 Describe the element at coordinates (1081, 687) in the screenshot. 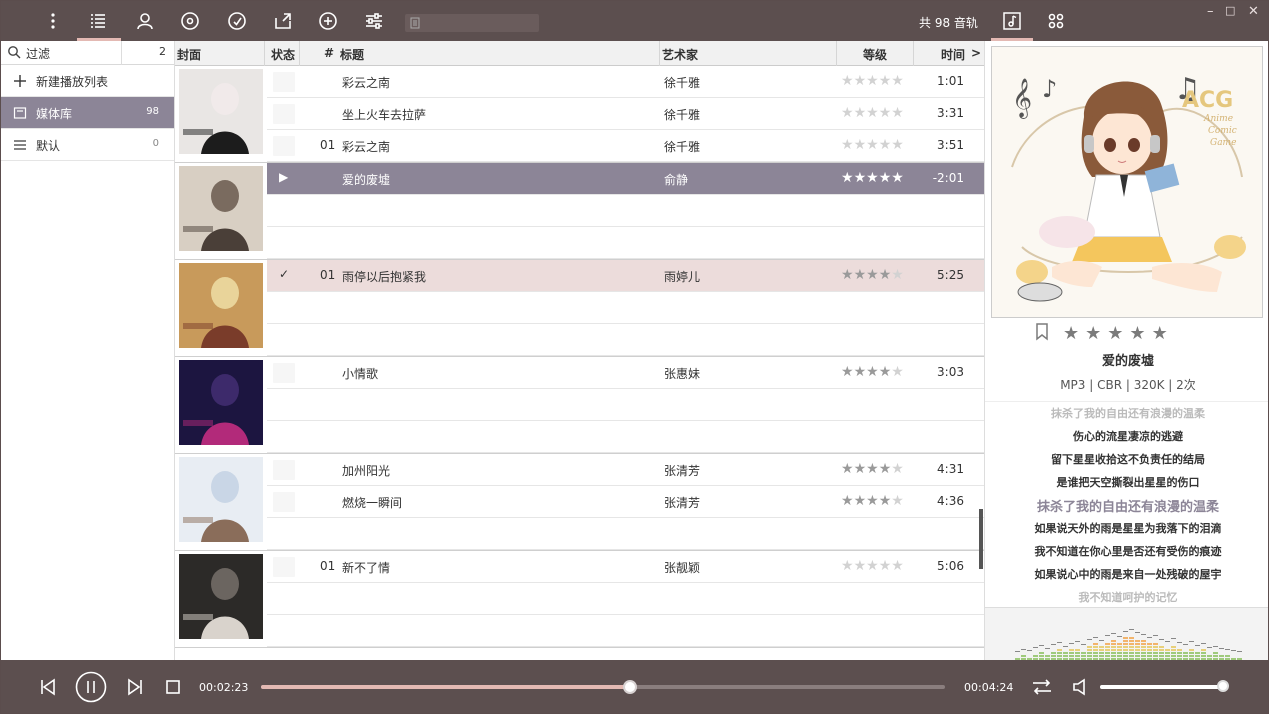

I see `volume-icon` at that location.